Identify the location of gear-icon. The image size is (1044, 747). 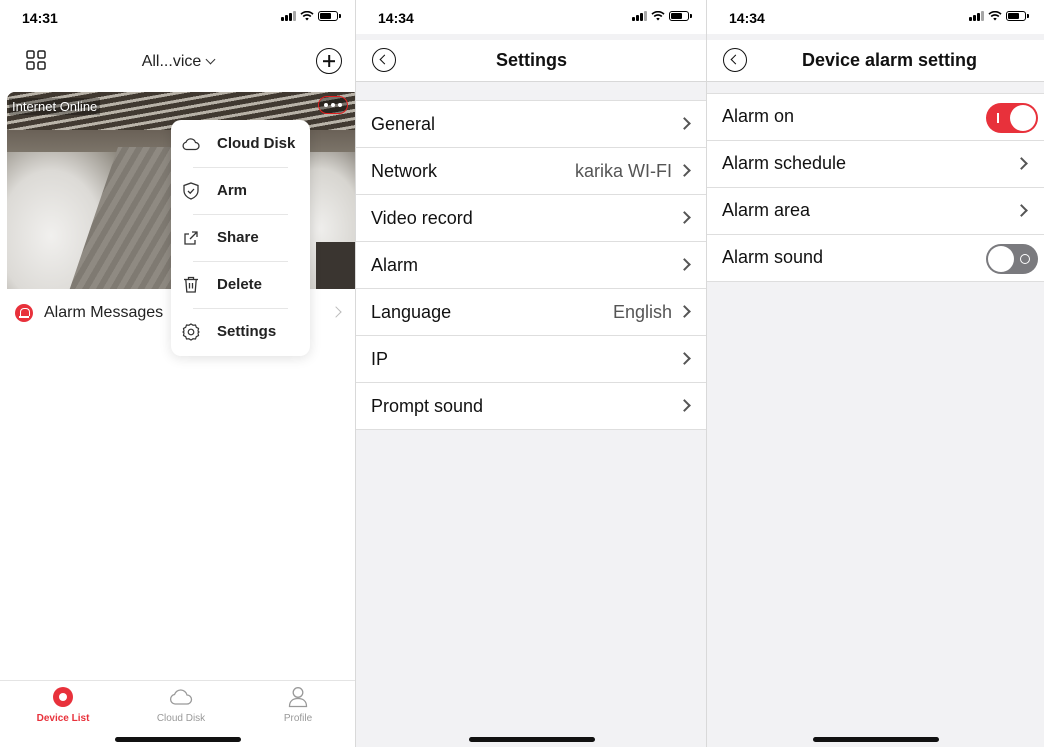
(191, 331).